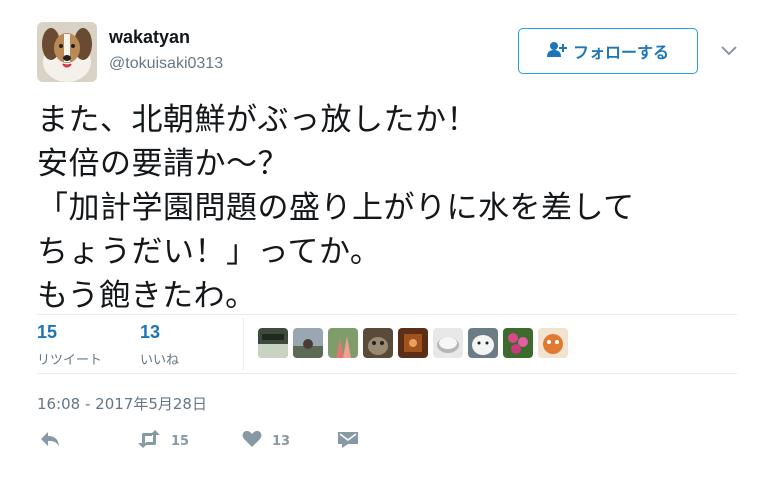 The image size is (765, 484). I want to click on follow-button-label: フォローする, so click(620, 52).